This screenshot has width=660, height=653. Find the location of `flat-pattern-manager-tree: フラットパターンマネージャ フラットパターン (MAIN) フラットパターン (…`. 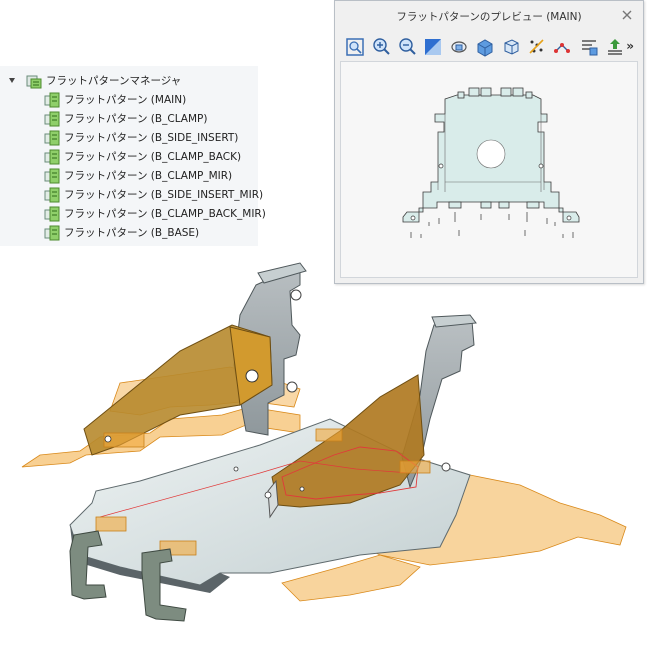

flat-pattern-manager-tree: フラットパターンマネージャ フラットパターン (MAIN) フラットパターン (… is located at coordinates (133, 156).